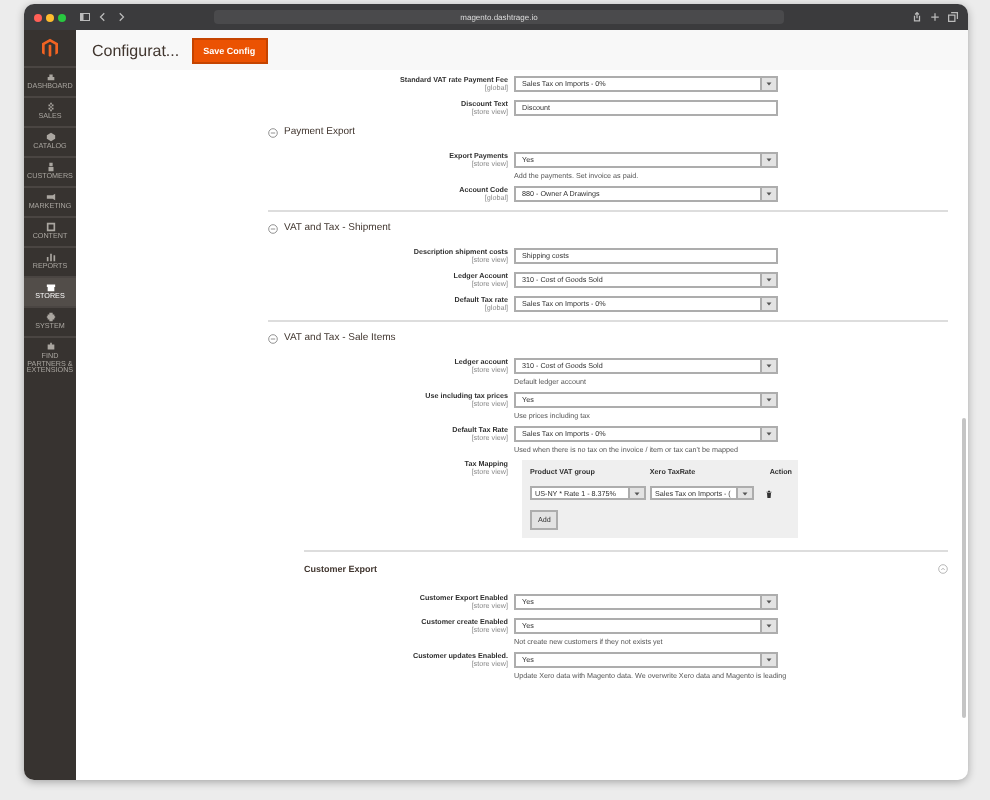 The height and width of the screenshot is (800, 990). What do you see at coordinates (917, 17) in the screenshot?
I see `share-icon` at bounding box center [917, 17].